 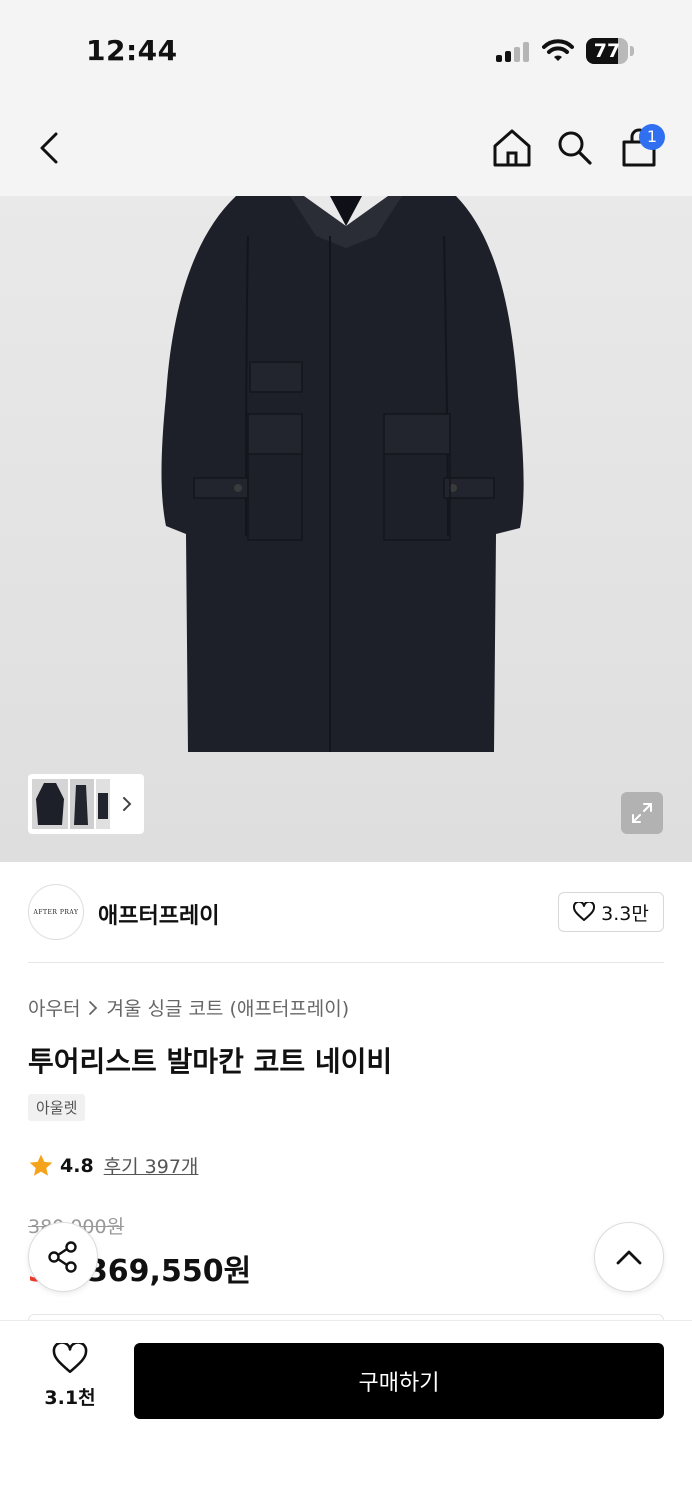 I want to click on review-count-link: 후기 397개, so click(x=151, y=1165).